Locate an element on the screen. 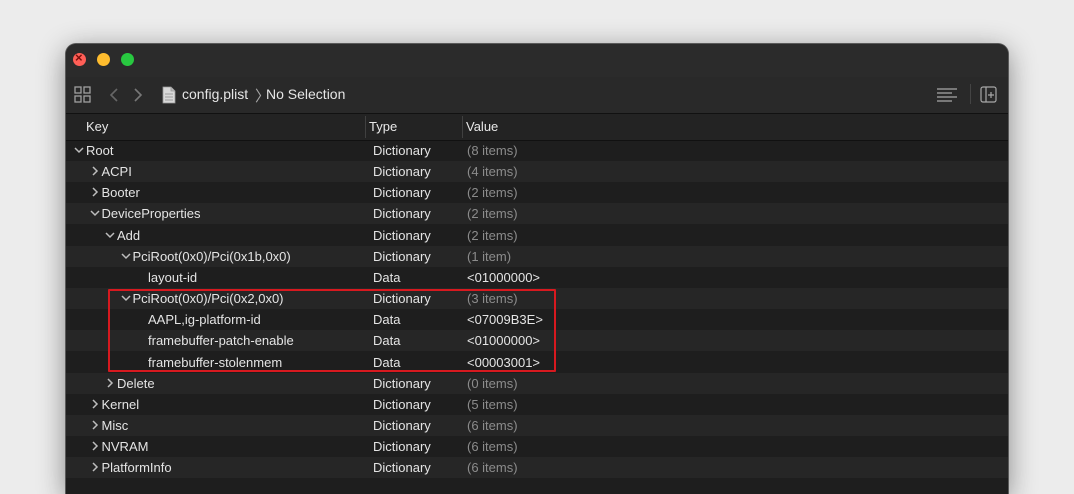 This screenshot has height=494, width=1074. row-key: Kernel is located at coordinates (121, 404).